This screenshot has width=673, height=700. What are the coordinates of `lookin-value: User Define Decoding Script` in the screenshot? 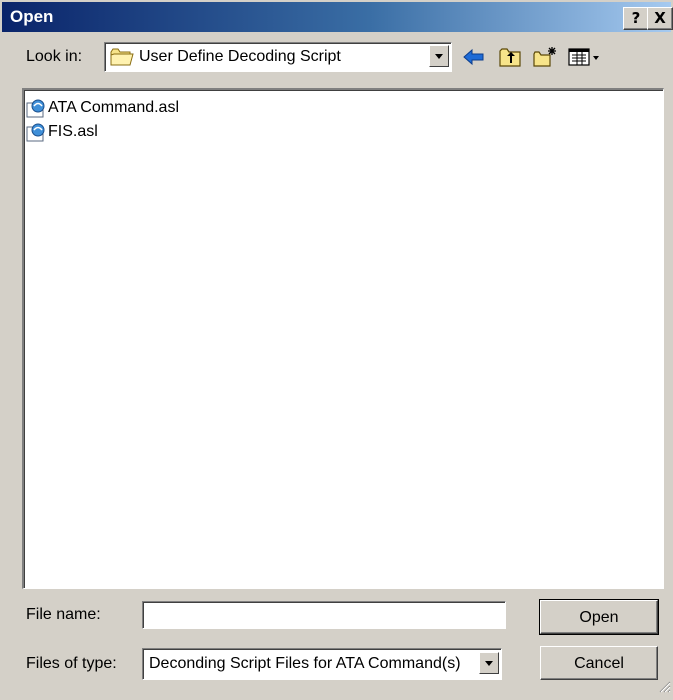 It's located at (240, 56).